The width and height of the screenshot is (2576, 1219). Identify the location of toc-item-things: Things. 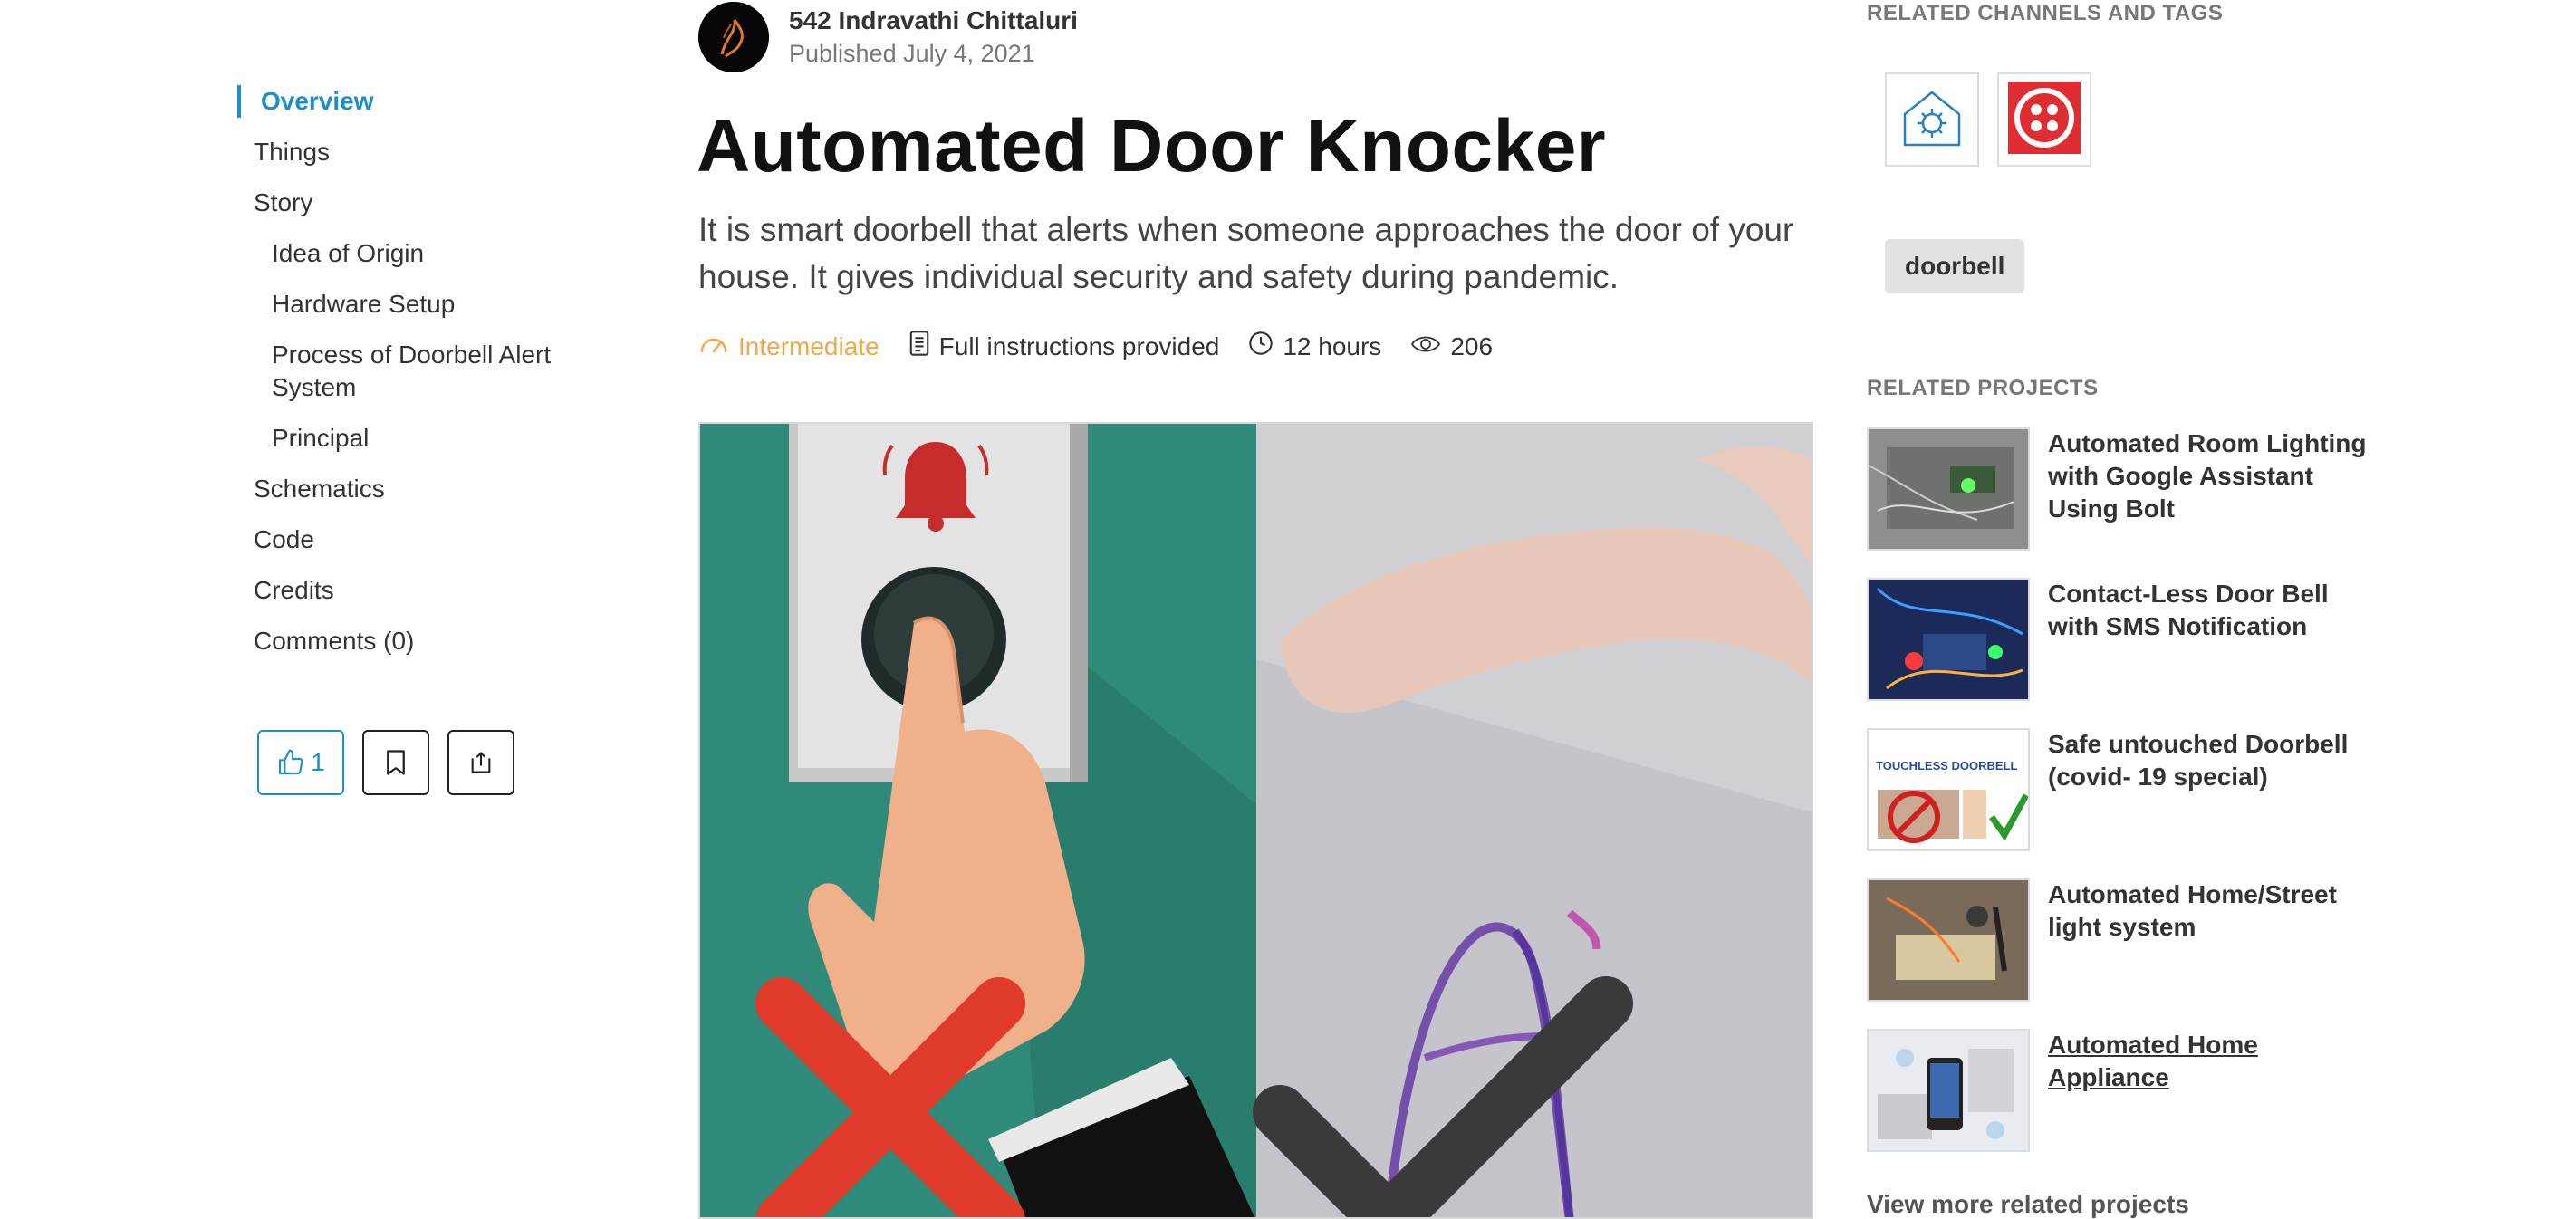
(427, 152).